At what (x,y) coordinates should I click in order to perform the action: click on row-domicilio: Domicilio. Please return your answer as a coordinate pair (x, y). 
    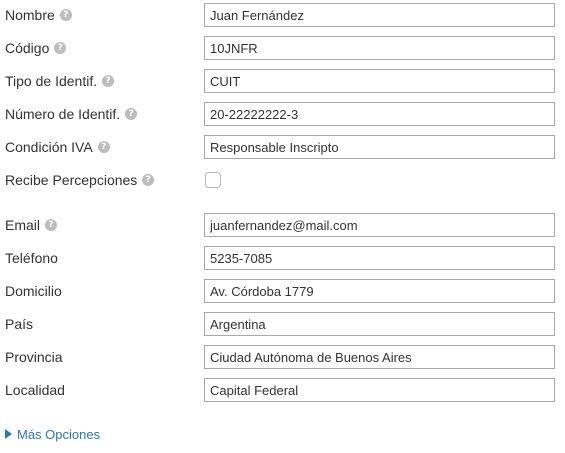
    Looking at the image, I should click on (282, 291).